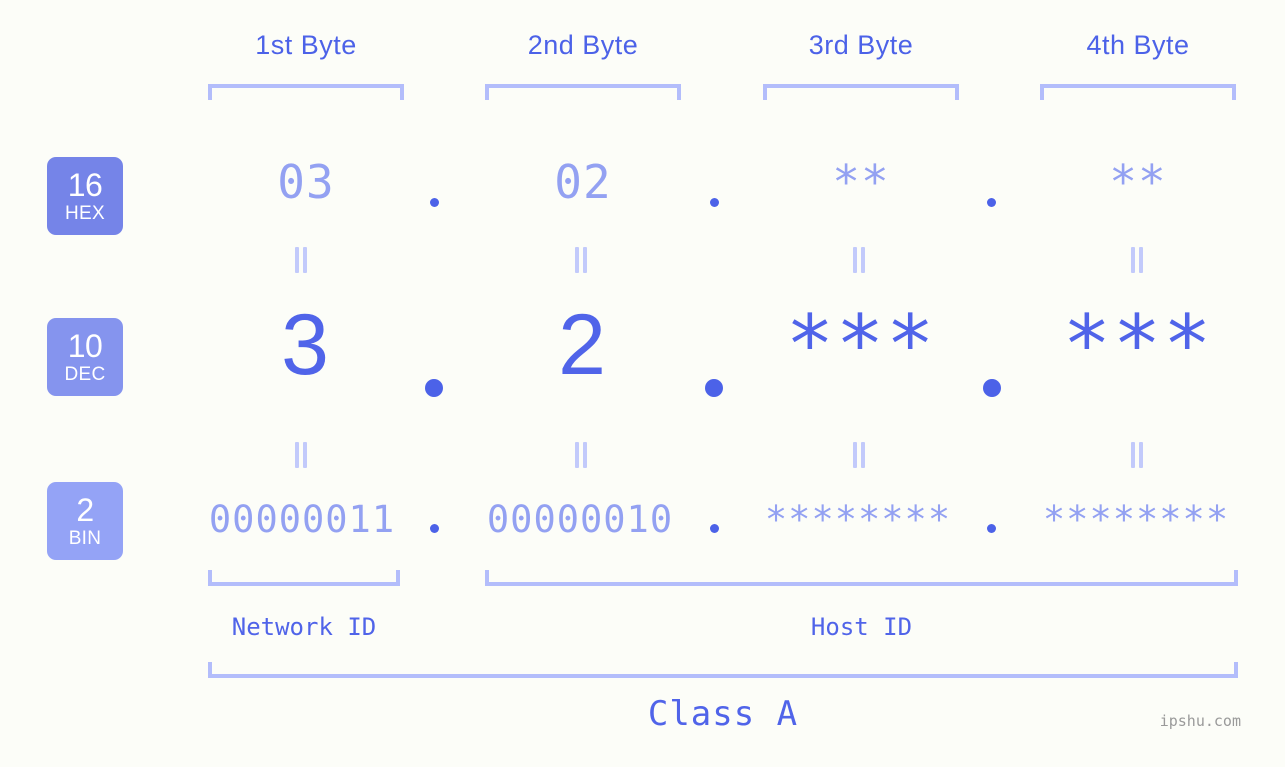 Image resolution: width=1285 pixels, height=767 pixels. I want to click on hex-value-byte-1: 03, so click(306, 182).